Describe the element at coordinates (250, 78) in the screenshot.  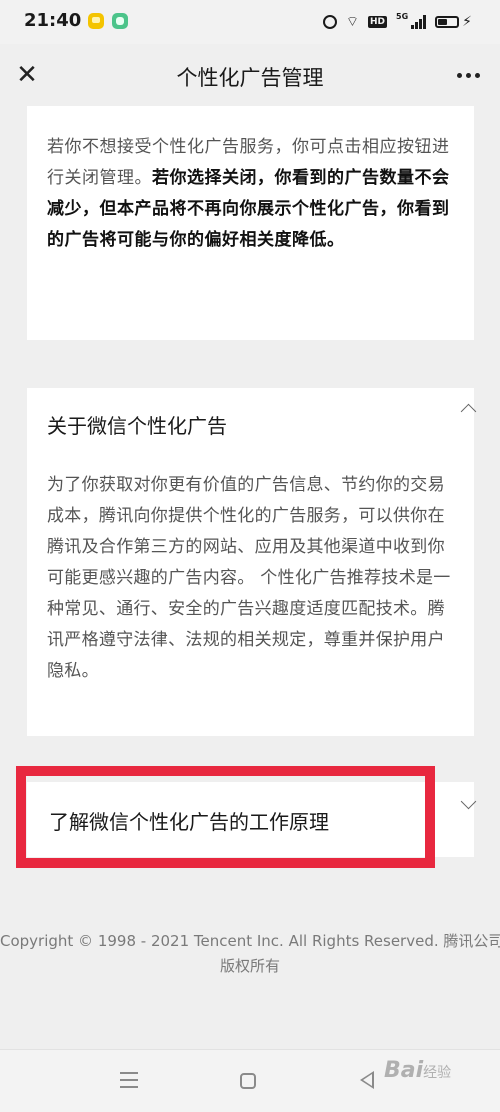
I see `page-title: 个性化广告管理` at that location.